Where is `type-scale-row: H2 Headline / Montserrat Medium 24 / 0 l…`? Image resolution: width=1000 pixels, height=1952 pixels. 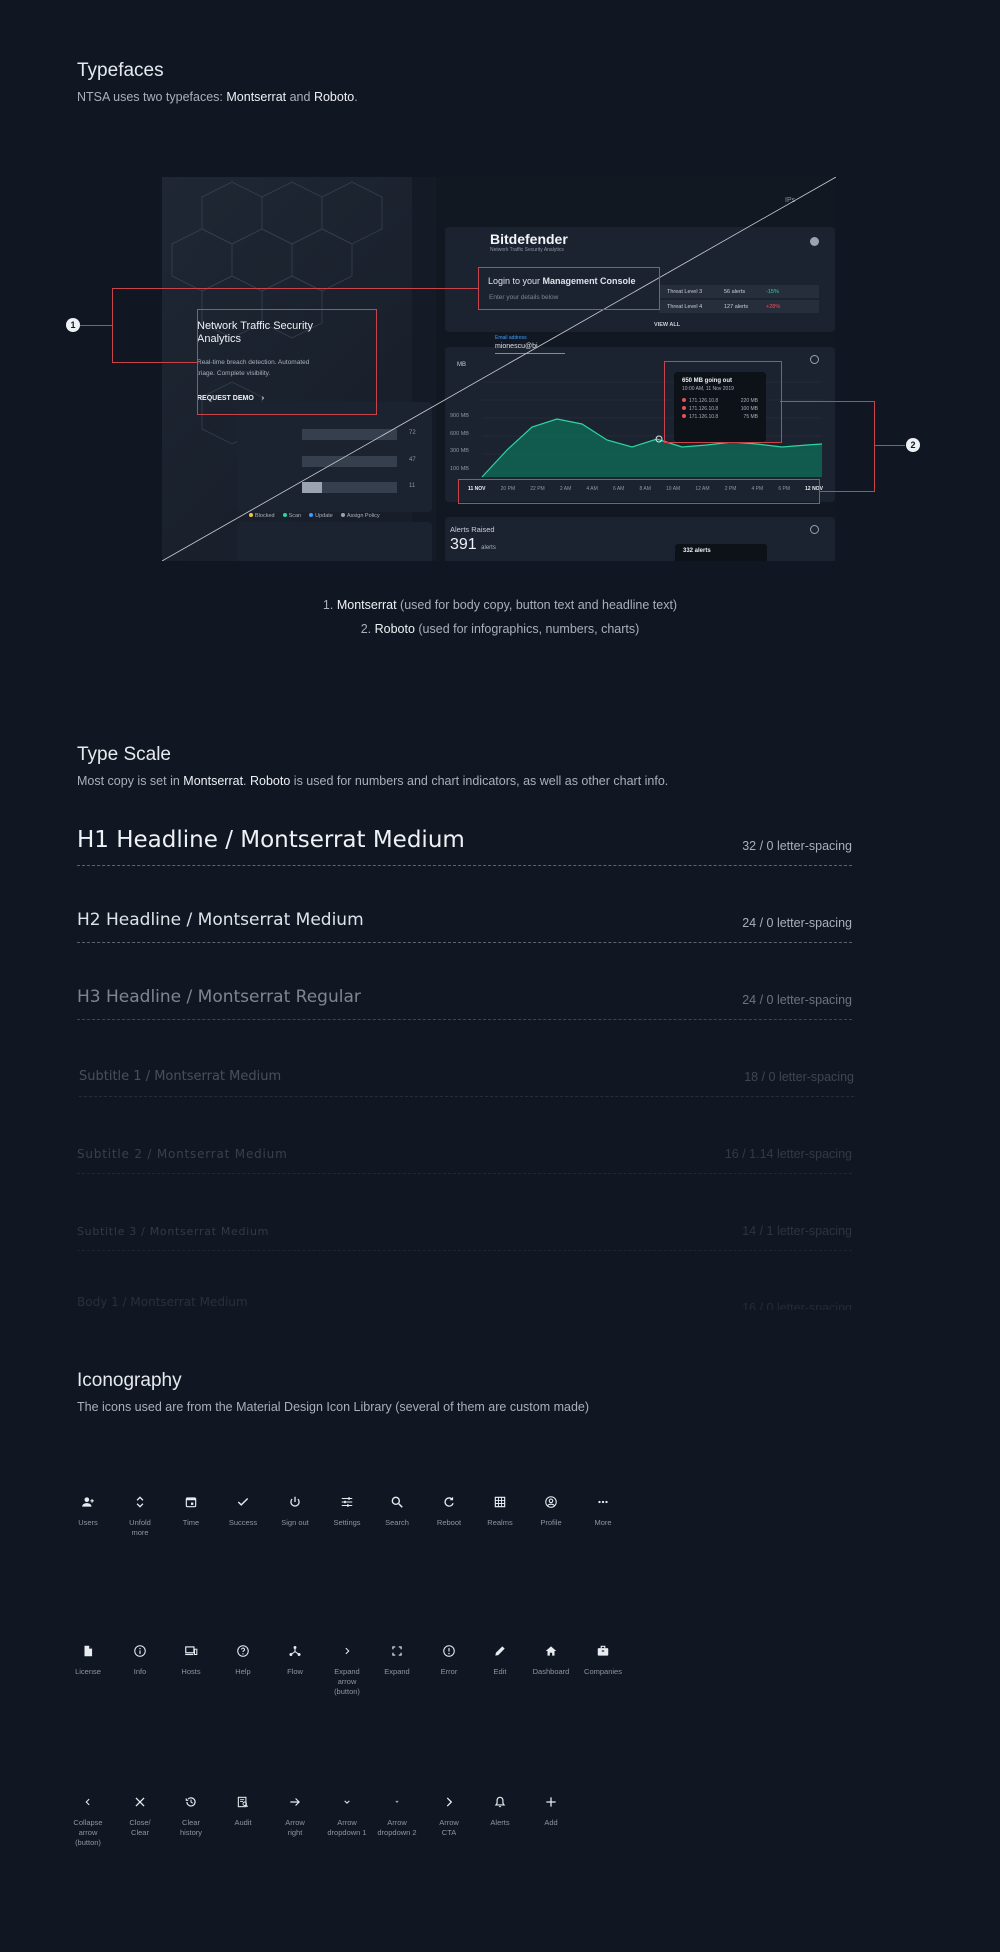 type-scale-row: H2 Headline / Montserrat Medium 24 / 0 l… is located at coordinates (464, 904).